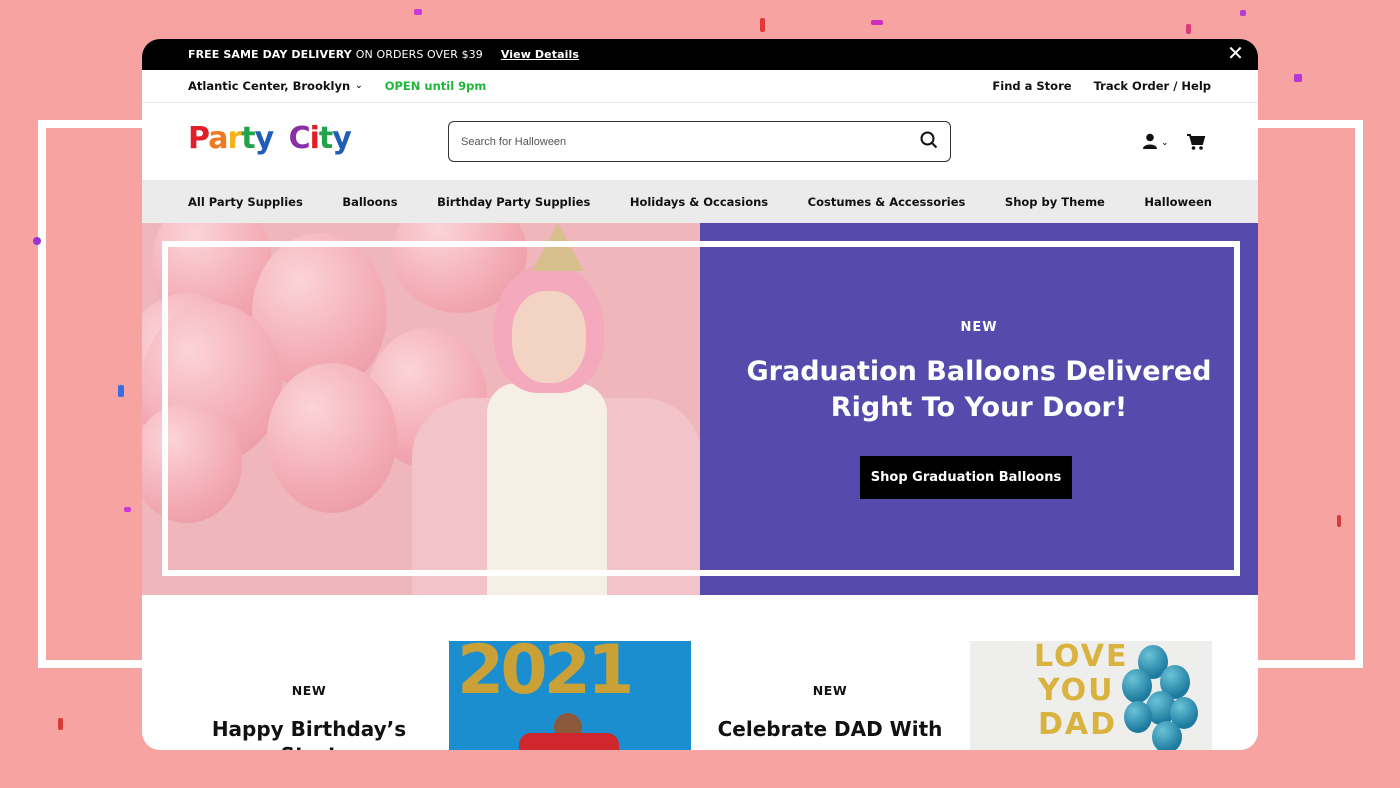 Image resolution: width=1400 pixels, height=788 pixels. Describe the element at coordinates (1150, 143) in the screenshot. I see `user-icon` at that location.